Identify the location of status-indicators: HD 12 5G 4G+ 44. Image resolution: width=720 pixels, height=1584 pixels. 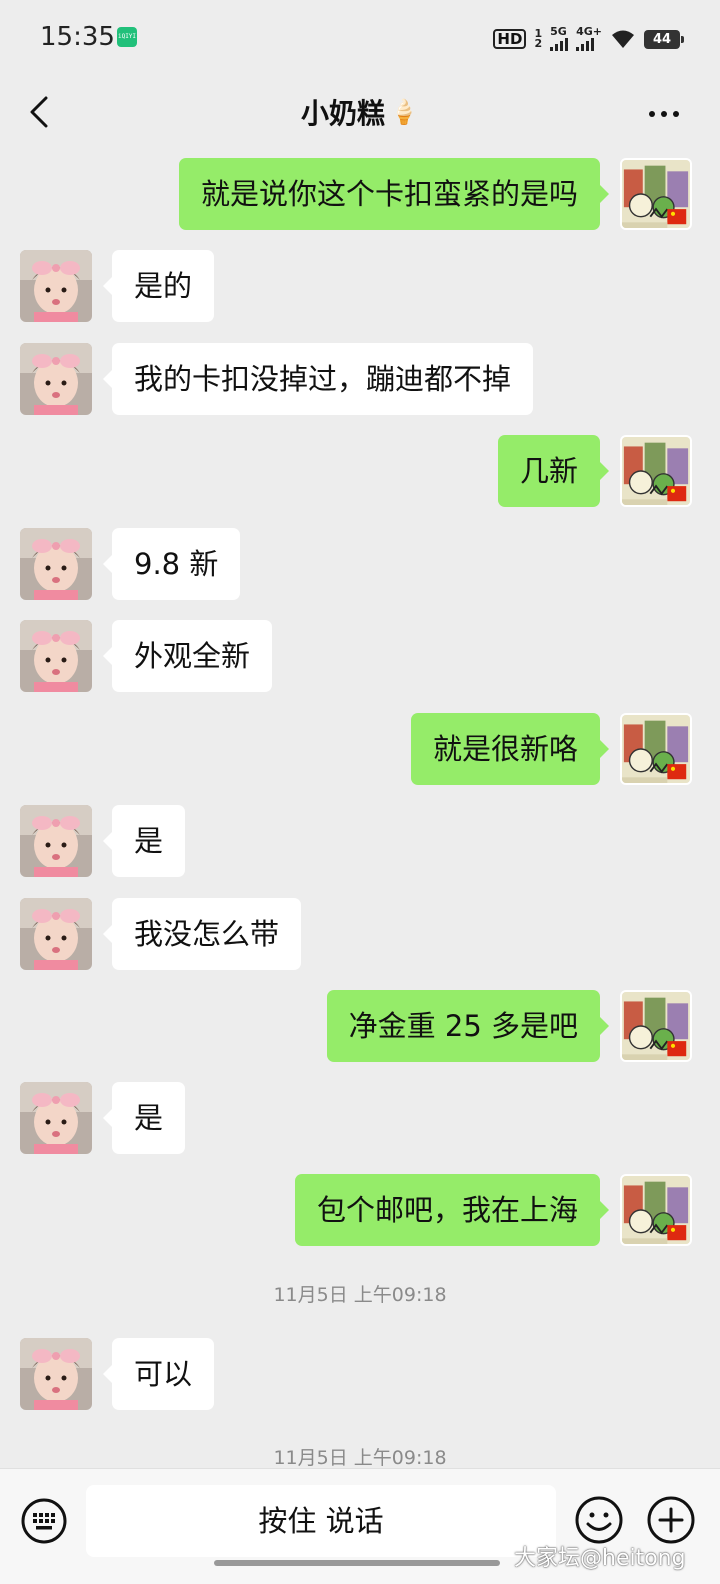
(588, 39).